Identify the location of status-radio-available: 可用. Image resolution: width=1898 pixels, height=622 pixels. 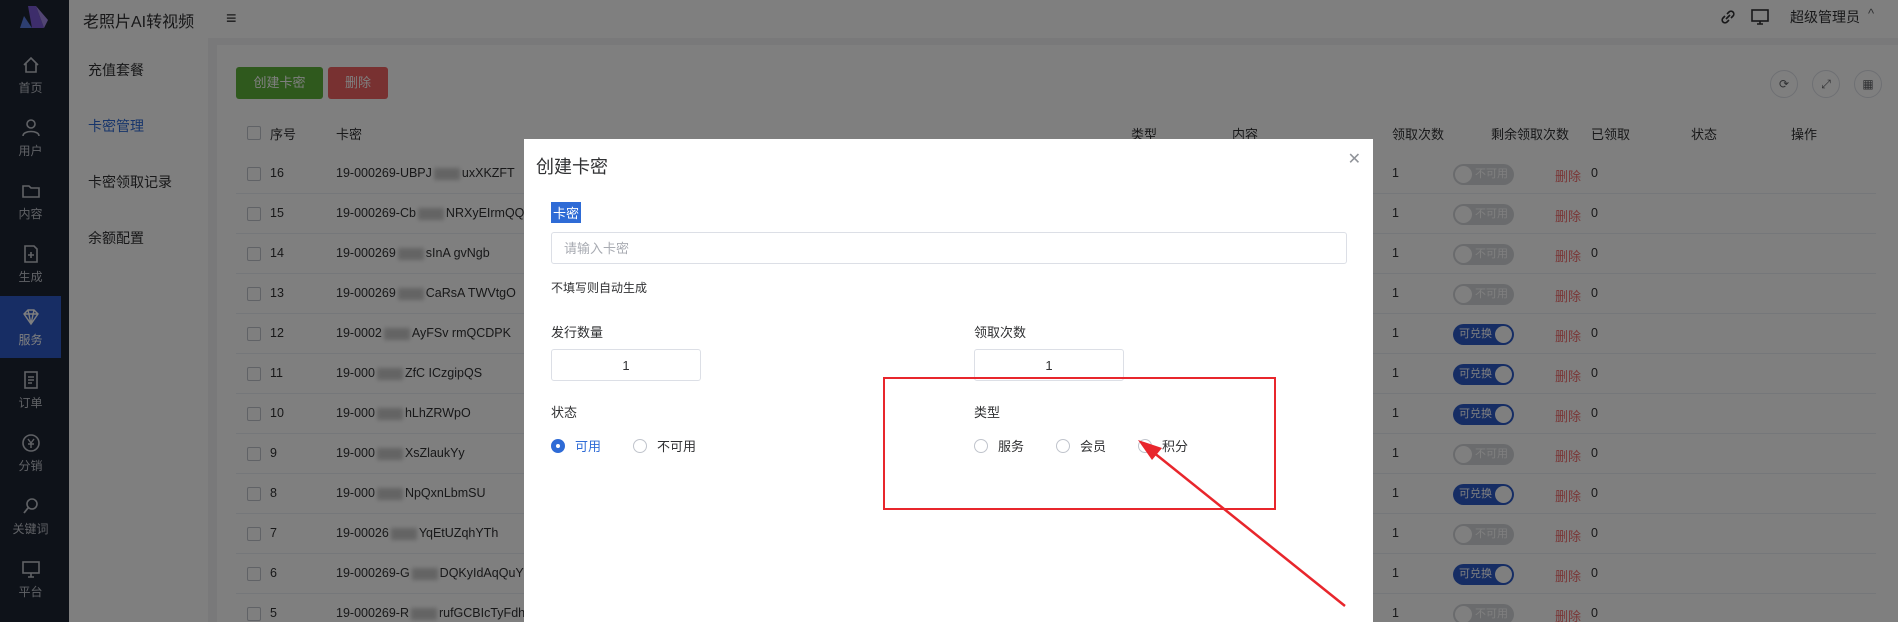
(576, 445).